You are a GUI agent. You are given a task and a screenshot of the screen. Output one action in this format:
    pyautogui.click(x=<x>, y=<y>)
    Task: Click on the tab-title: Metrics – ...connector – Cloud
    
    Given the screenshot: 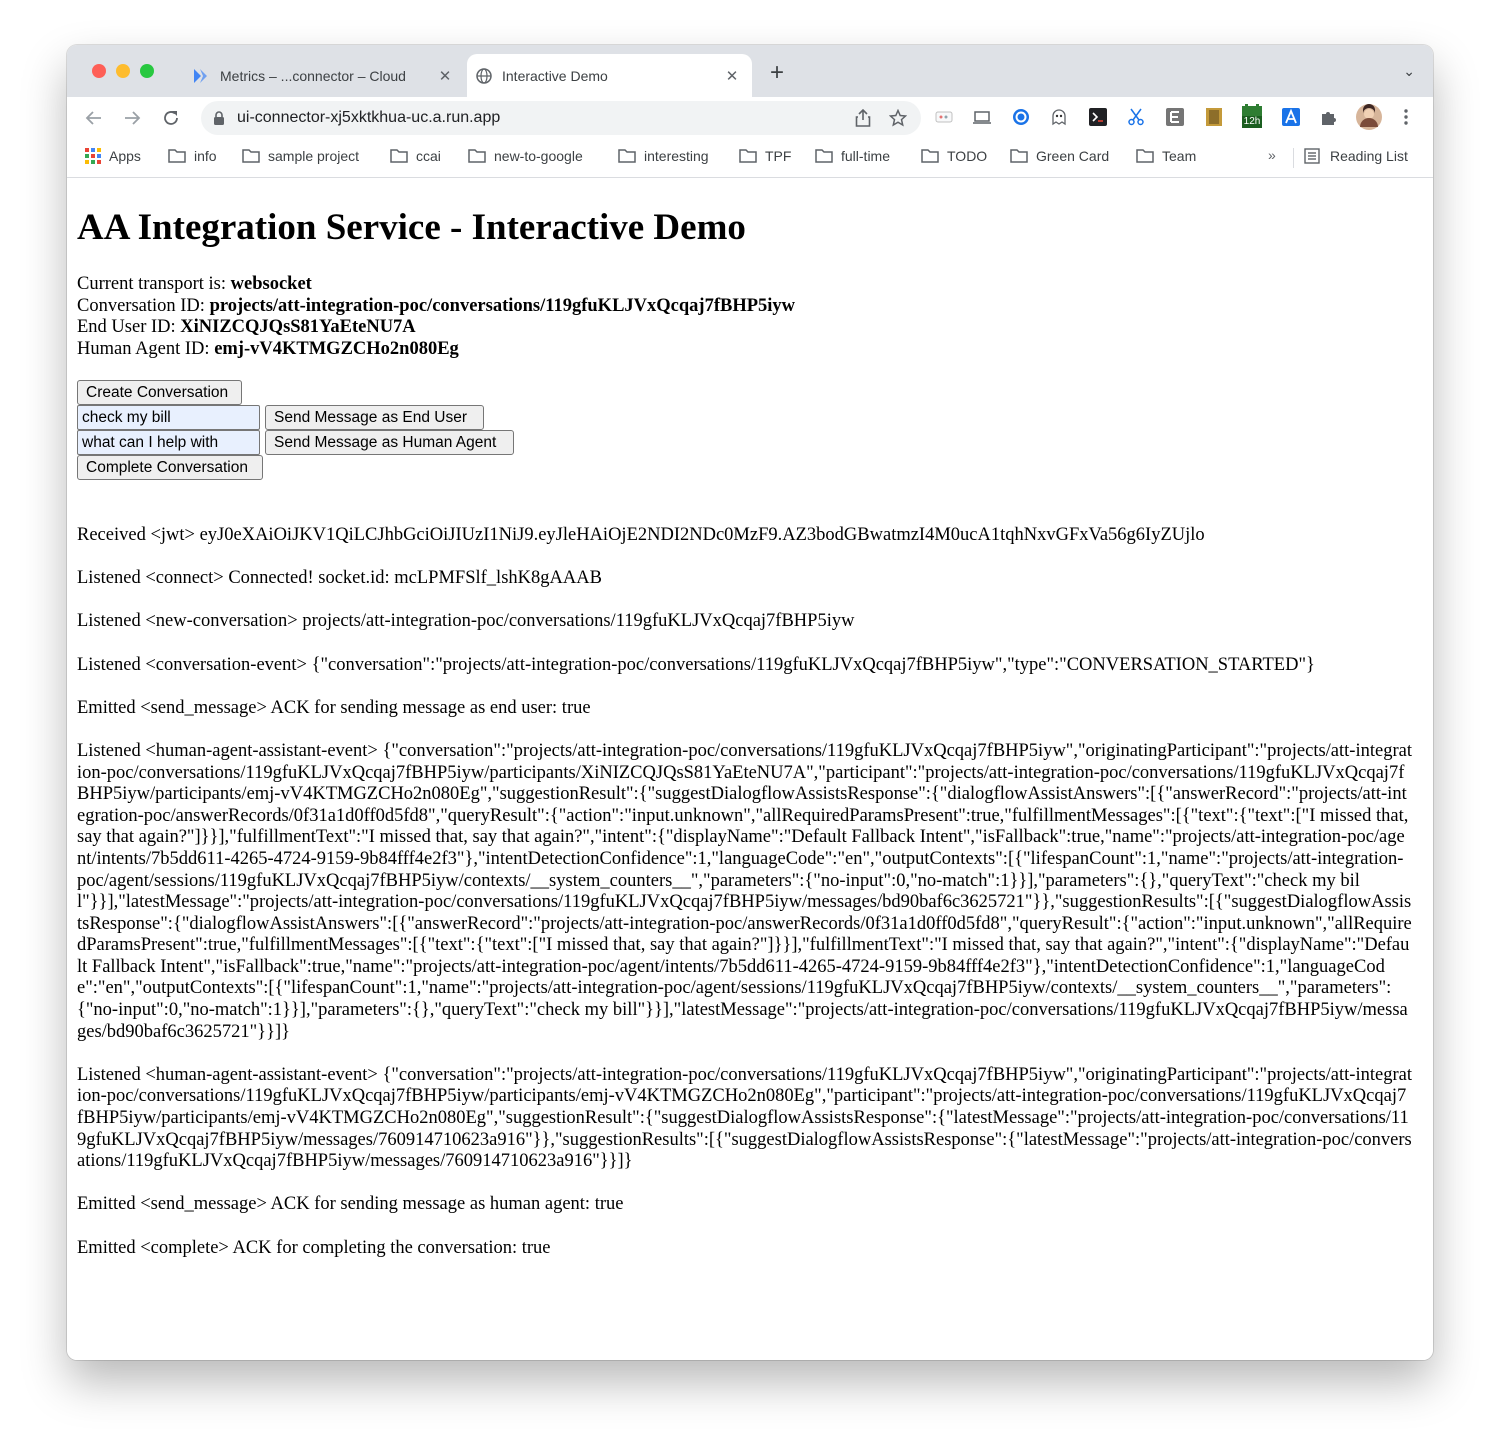 What is the action you would take?
    pyautogui.click(x=313, y=75)
    